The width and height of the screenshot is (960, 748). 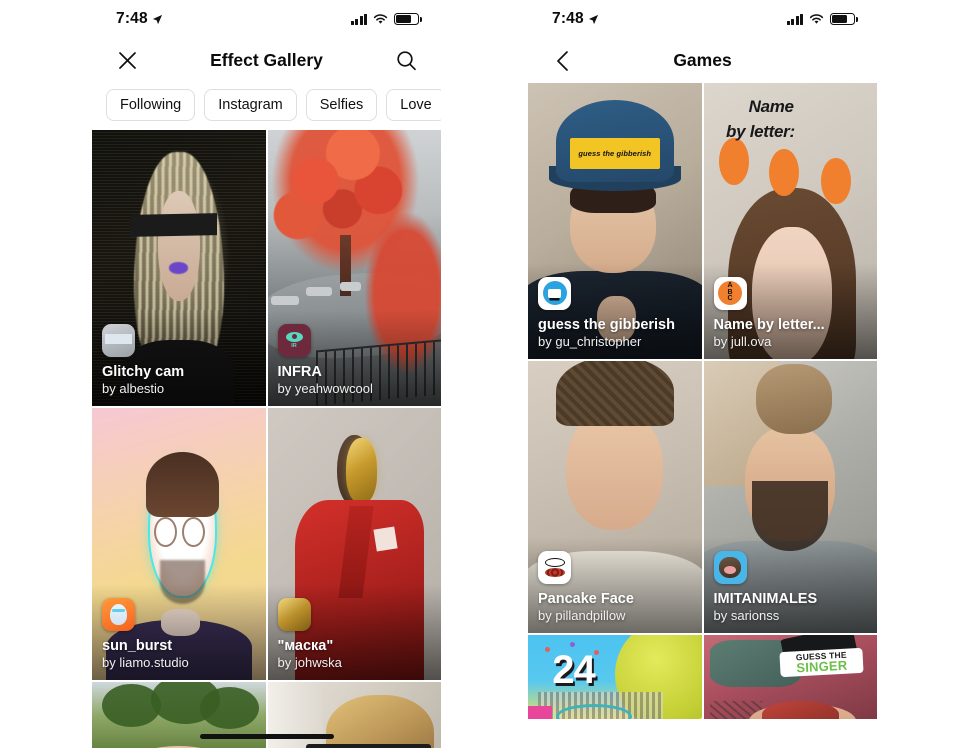 I want to click on close-button, so click(x=127, y=61).